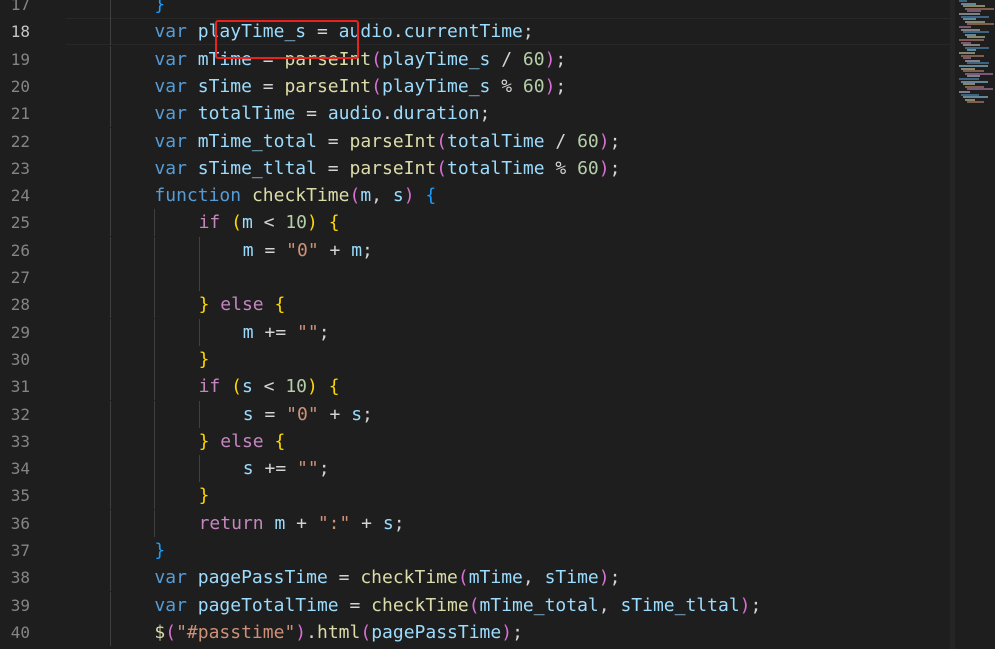 This screenshot has width=995, height=649. I want to click on code-token: %, so click(561, 168).